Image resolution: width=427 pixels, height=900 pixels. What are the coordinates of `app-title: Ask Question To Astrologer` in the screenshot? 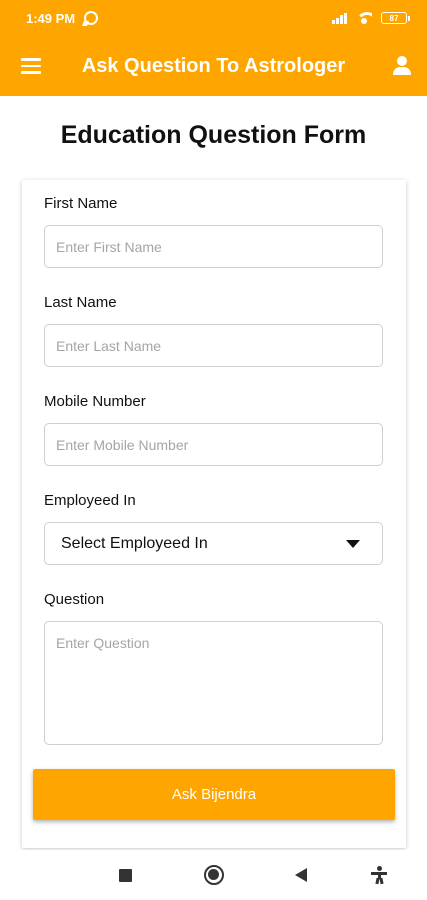 It's located at (213, 66).